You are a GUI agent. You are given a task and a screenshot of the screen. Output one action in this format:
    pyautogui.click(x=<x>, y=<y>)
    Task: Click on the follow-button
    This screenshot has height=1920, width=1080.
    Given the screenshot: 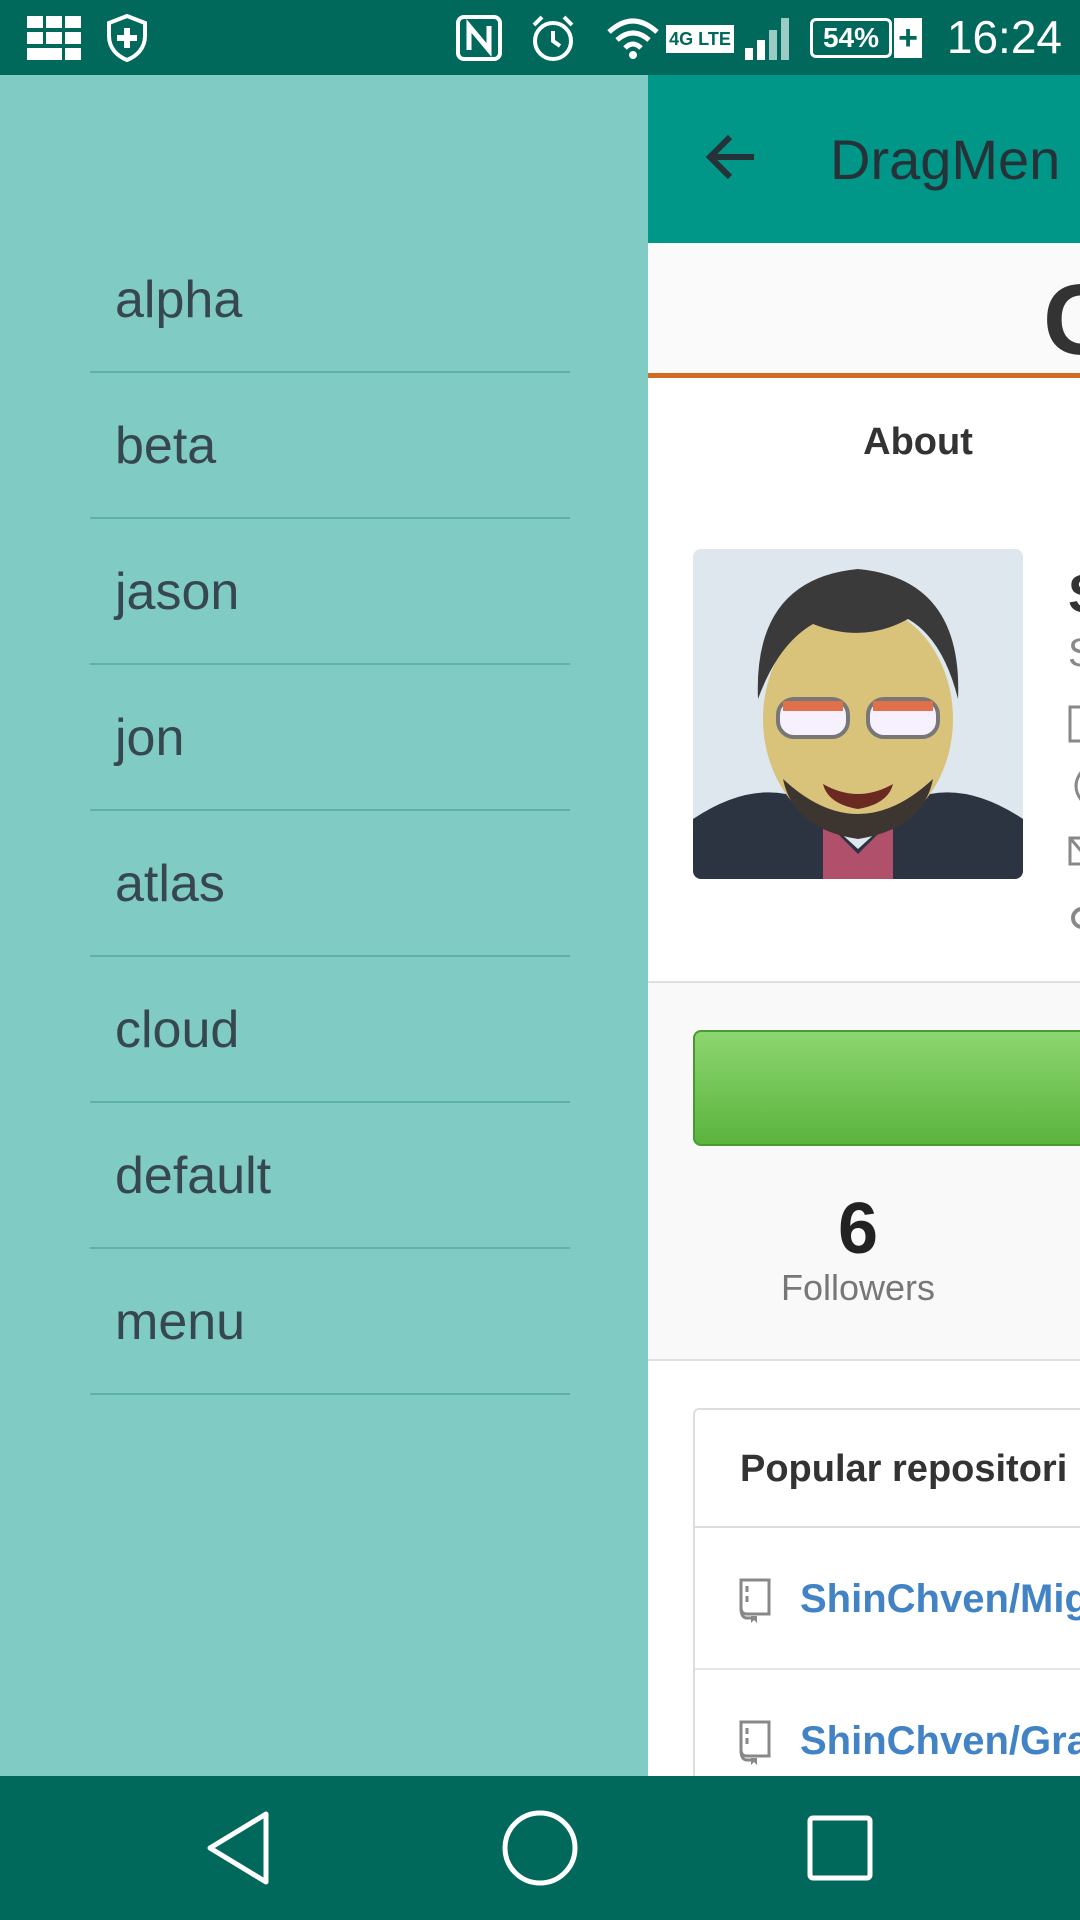 What is the action you would take?
    pyautogui.click(x=886, y=1088)
    